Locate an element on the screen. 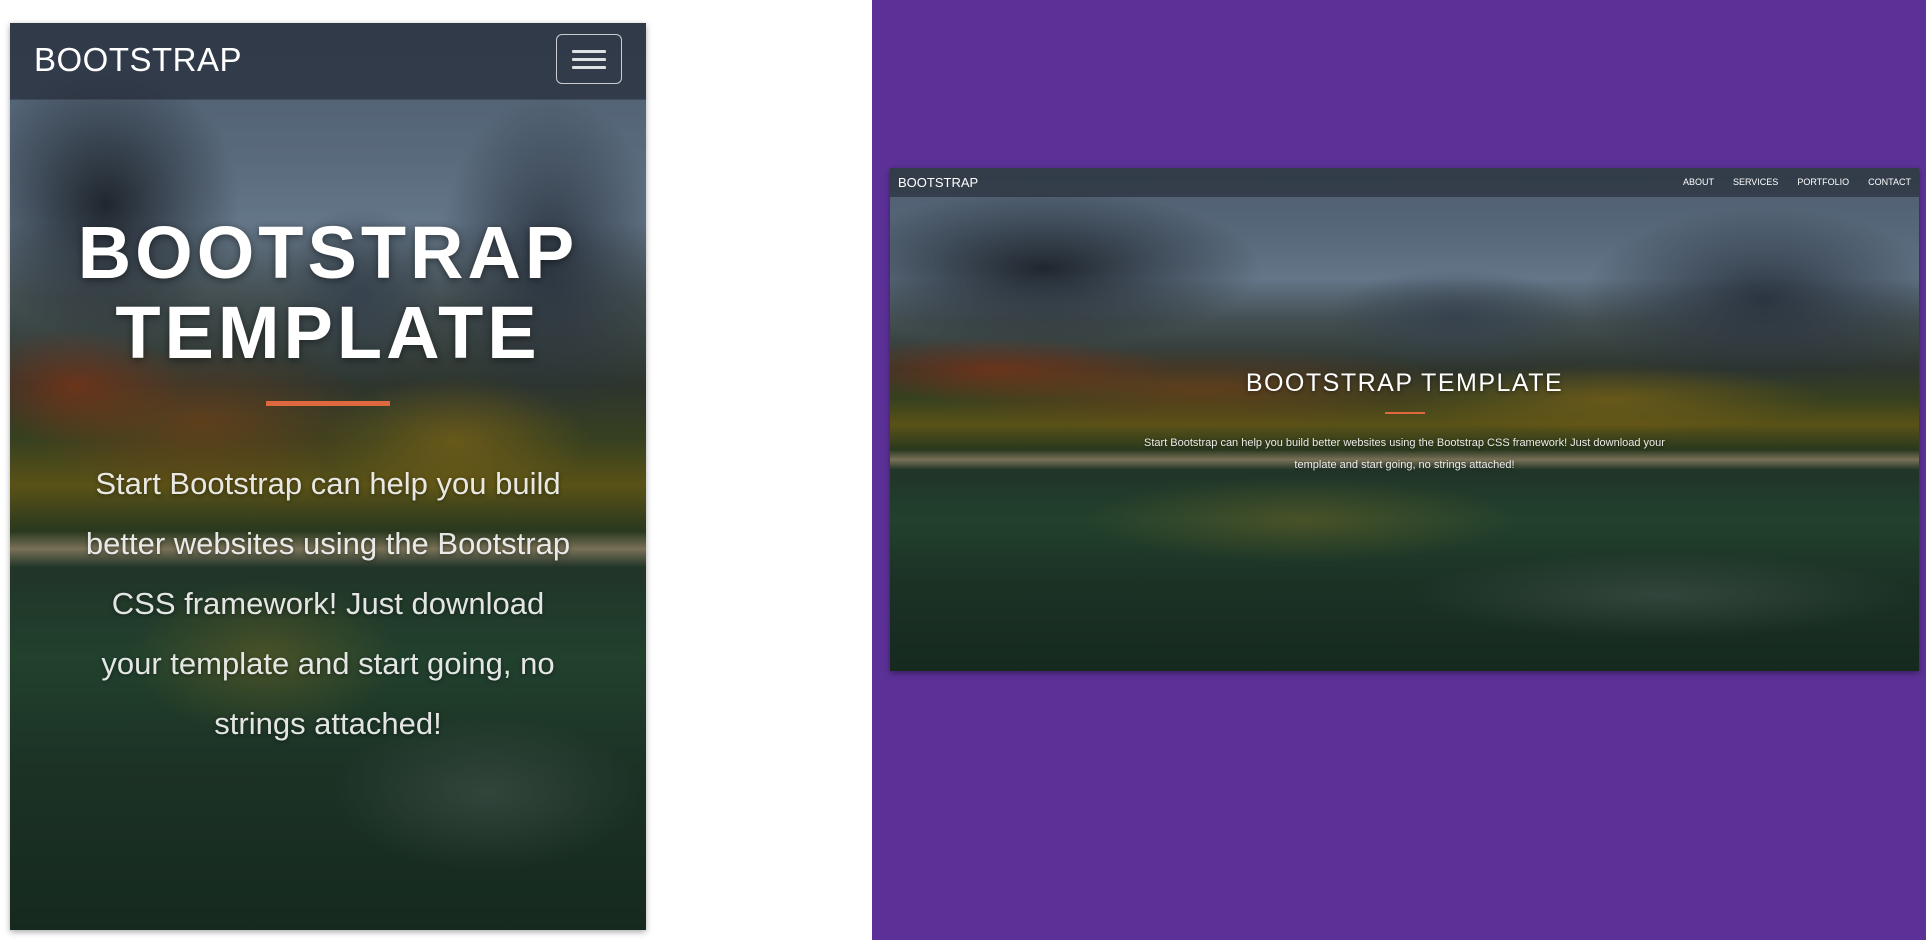  desktop-brand-link: BOOTSTRAP is located at coordinates (938, 182).